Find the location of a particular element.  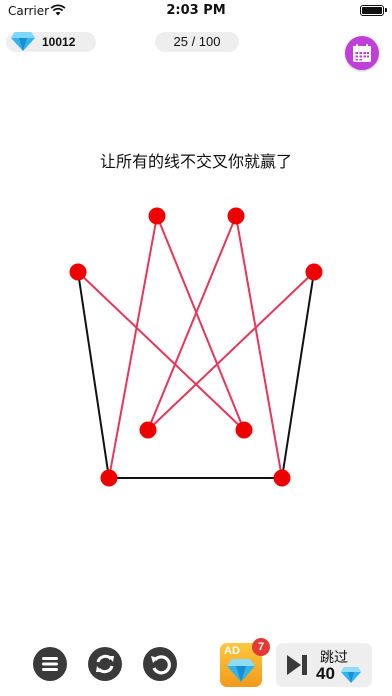

node-D is located at coordinates (314, 272).